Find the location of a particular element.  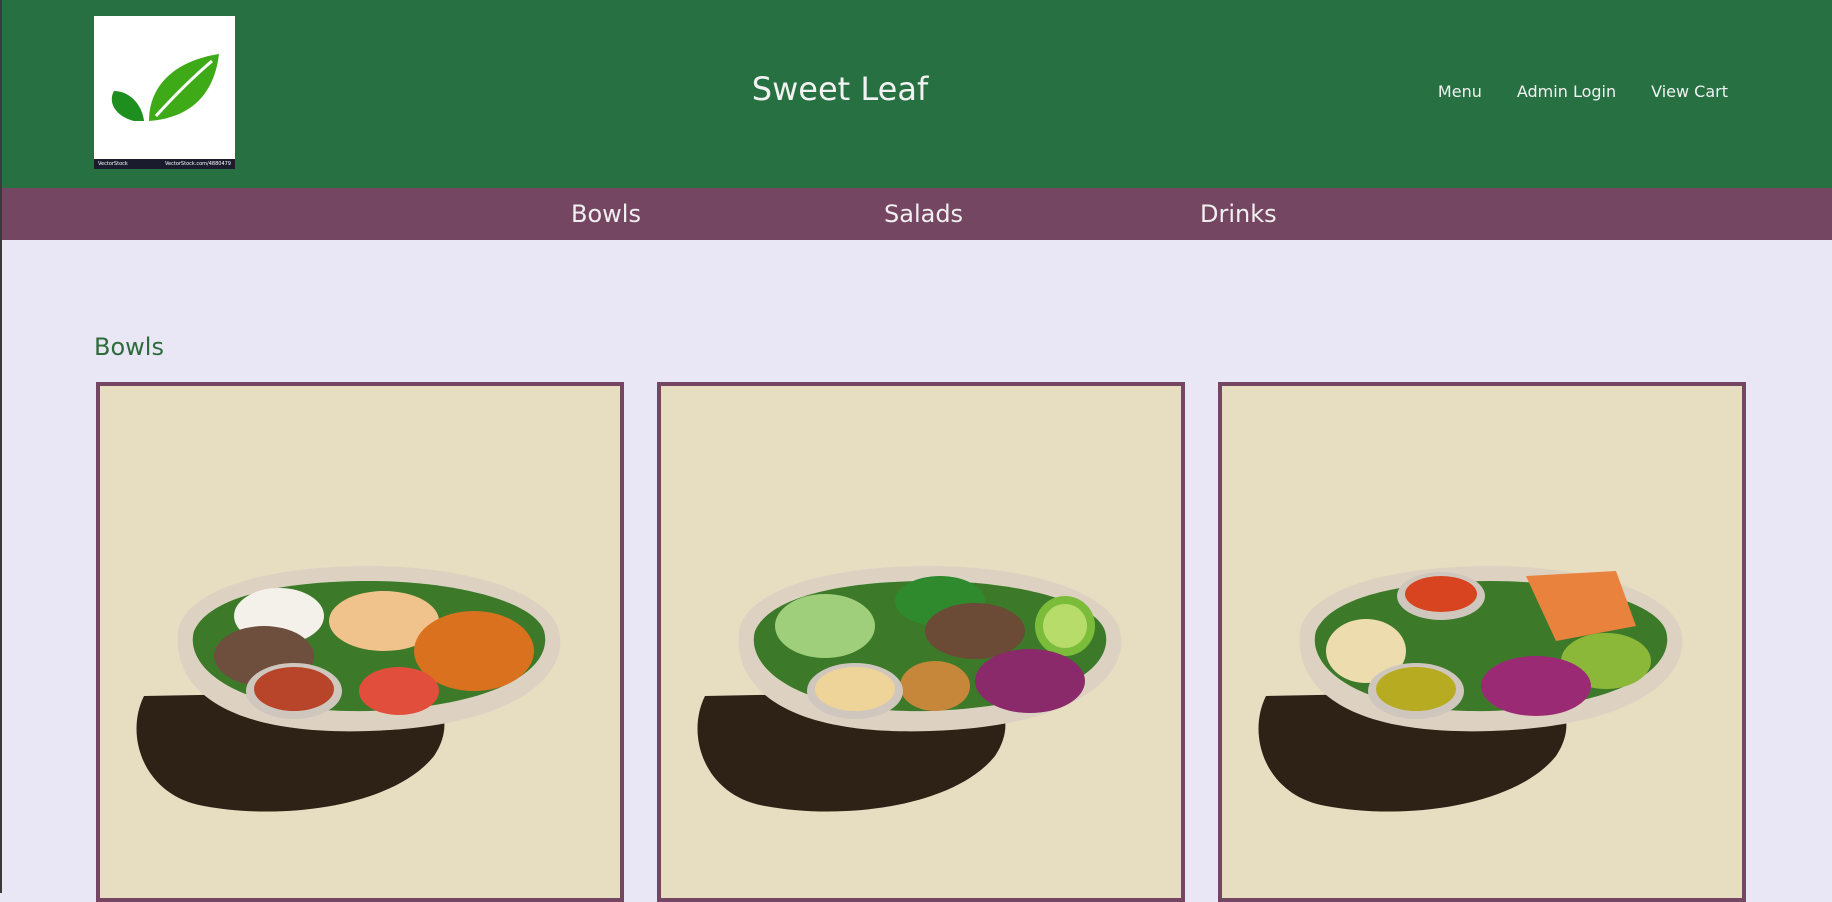

category-drinks: Drinks is located at coordinates (1238, 214).